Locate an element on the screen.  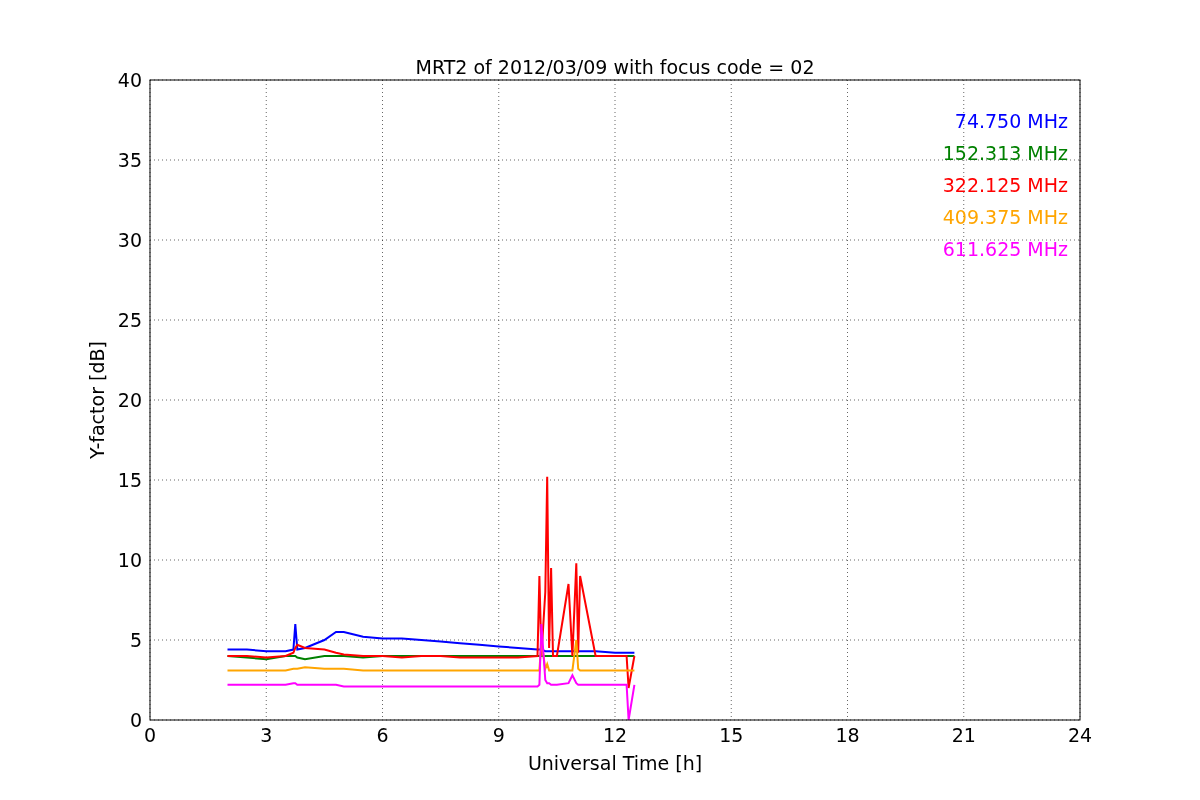
y-tick-label: 5 is located at coordinates (135, 640).